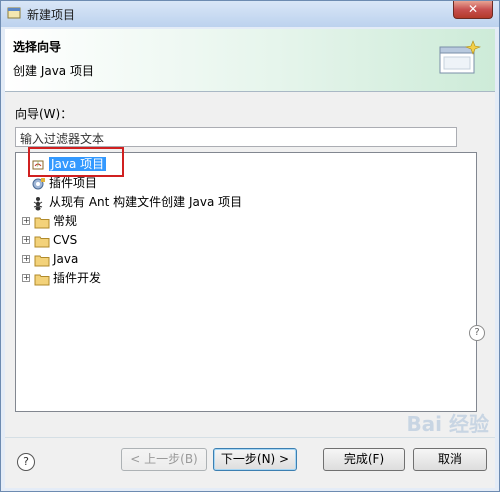  What do you see at coordinates (450, 459) in the screenshot?
I see `cancel-button: 取消` at bounding box center [450, 459].